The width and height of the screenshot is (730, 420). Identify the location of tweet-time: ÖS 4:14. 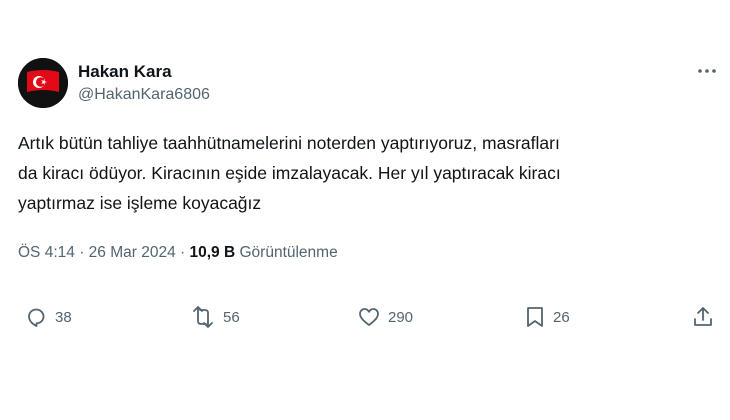
(46, 252).